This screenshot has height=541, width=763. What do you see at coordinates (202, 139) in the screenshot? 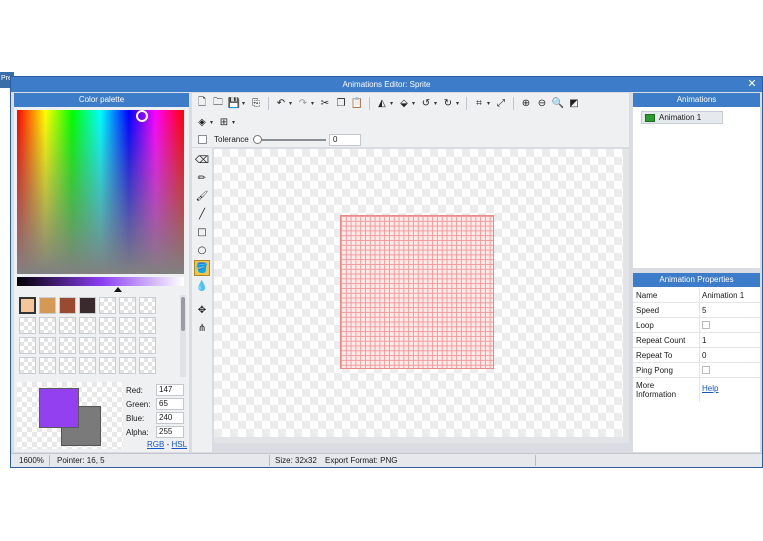
I see `tolerance-checkbox` at bounding box center [202, 139].